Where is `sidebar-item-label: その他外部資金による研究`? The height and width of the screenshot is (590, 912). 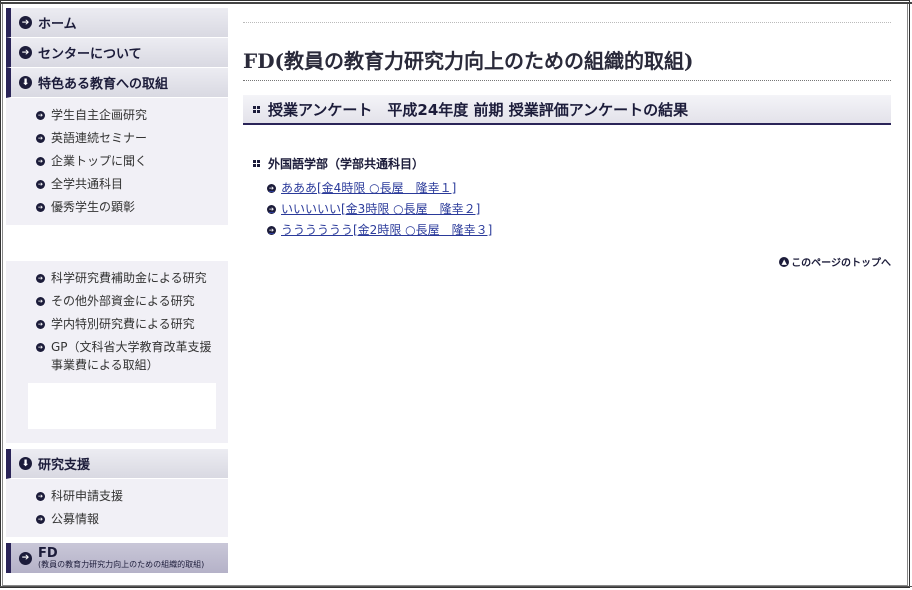
sidebar-item-label: その他外部資金による研究 is located at coordinates (123, 301).